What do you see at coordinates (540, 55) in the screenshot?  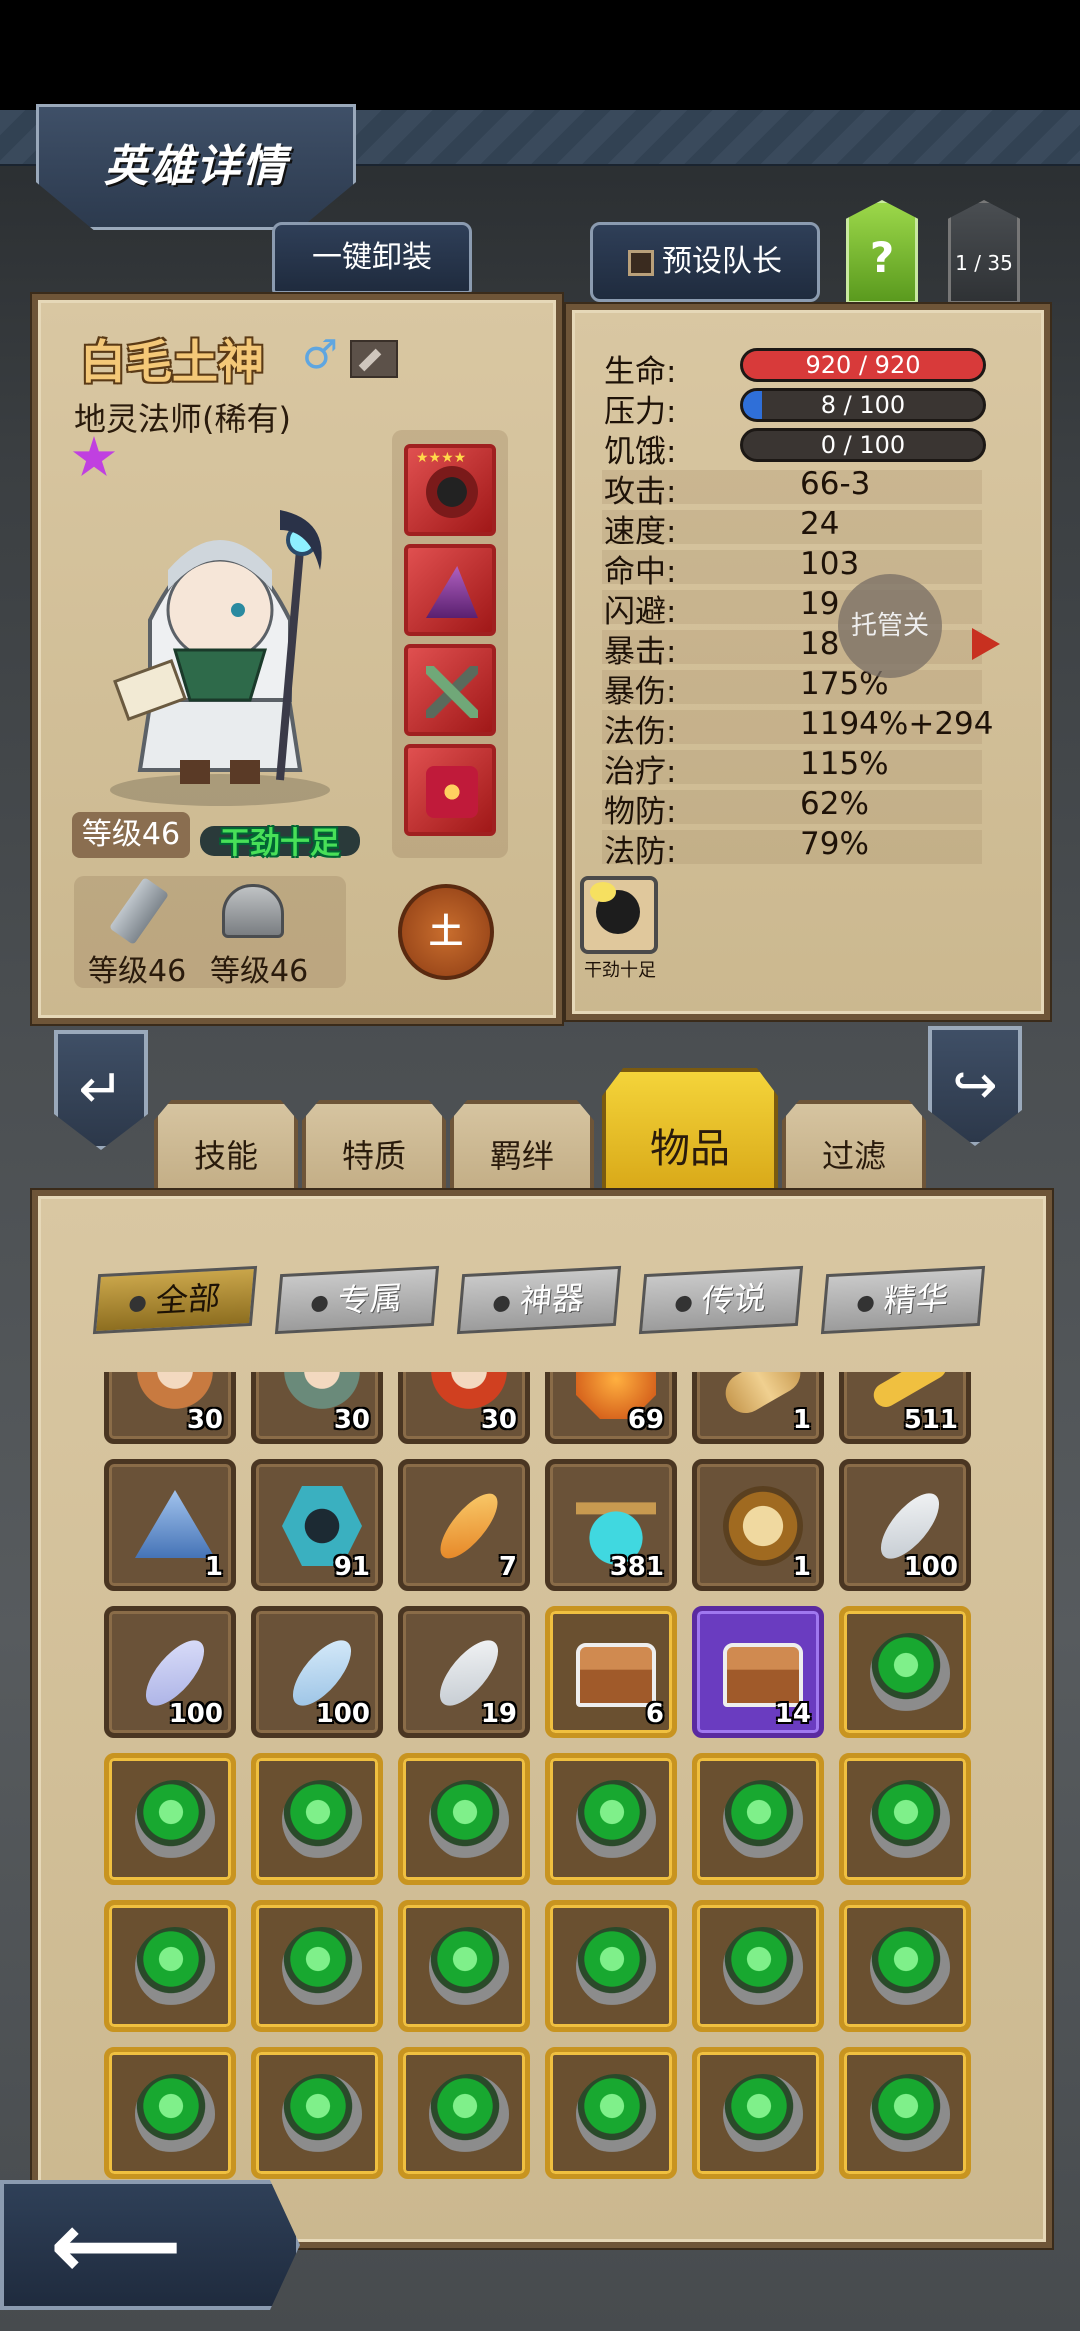 I see `status-bar-area` at bounding box center [540, 55].